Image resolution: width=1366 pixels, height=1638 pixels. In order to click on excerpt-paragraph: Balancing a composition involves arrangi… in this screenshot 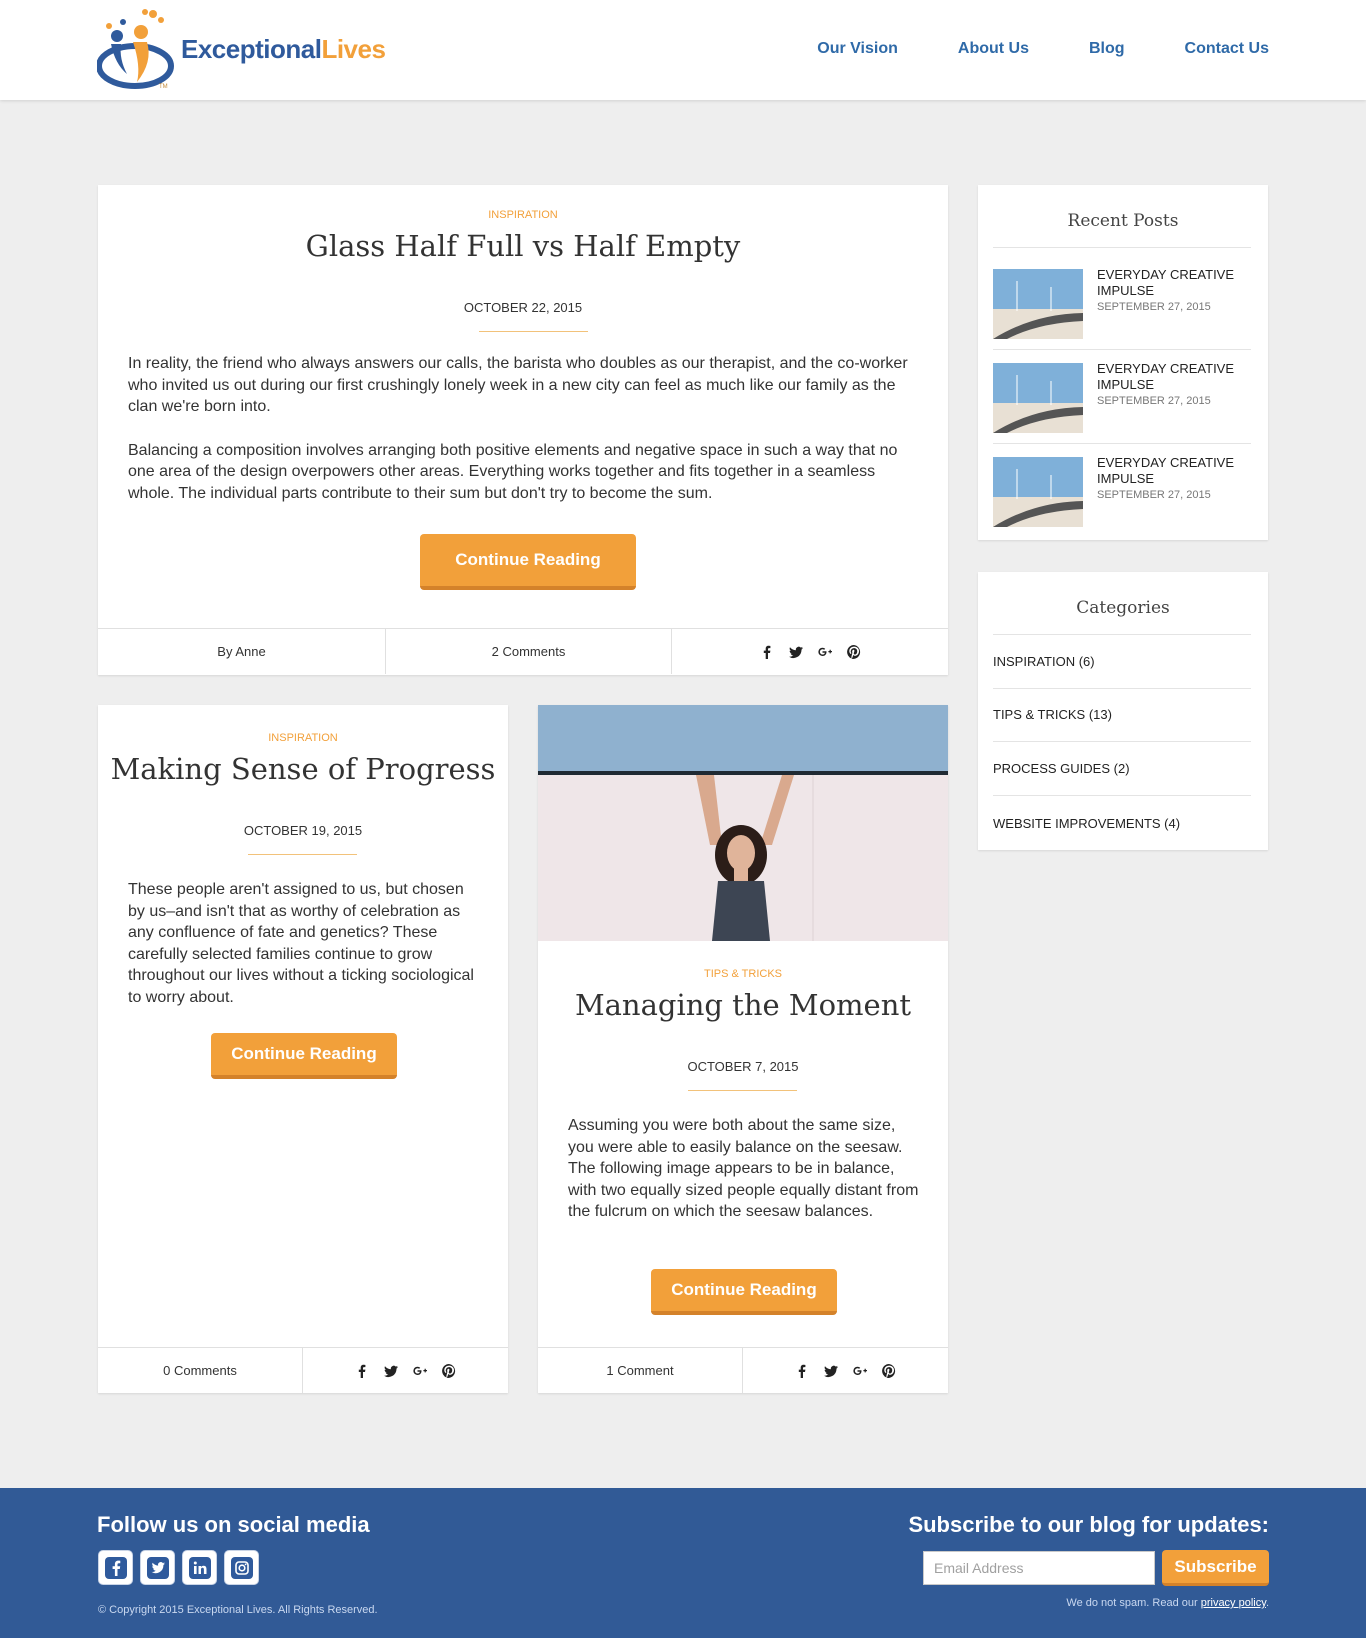, I will do `click(513, 471)`.